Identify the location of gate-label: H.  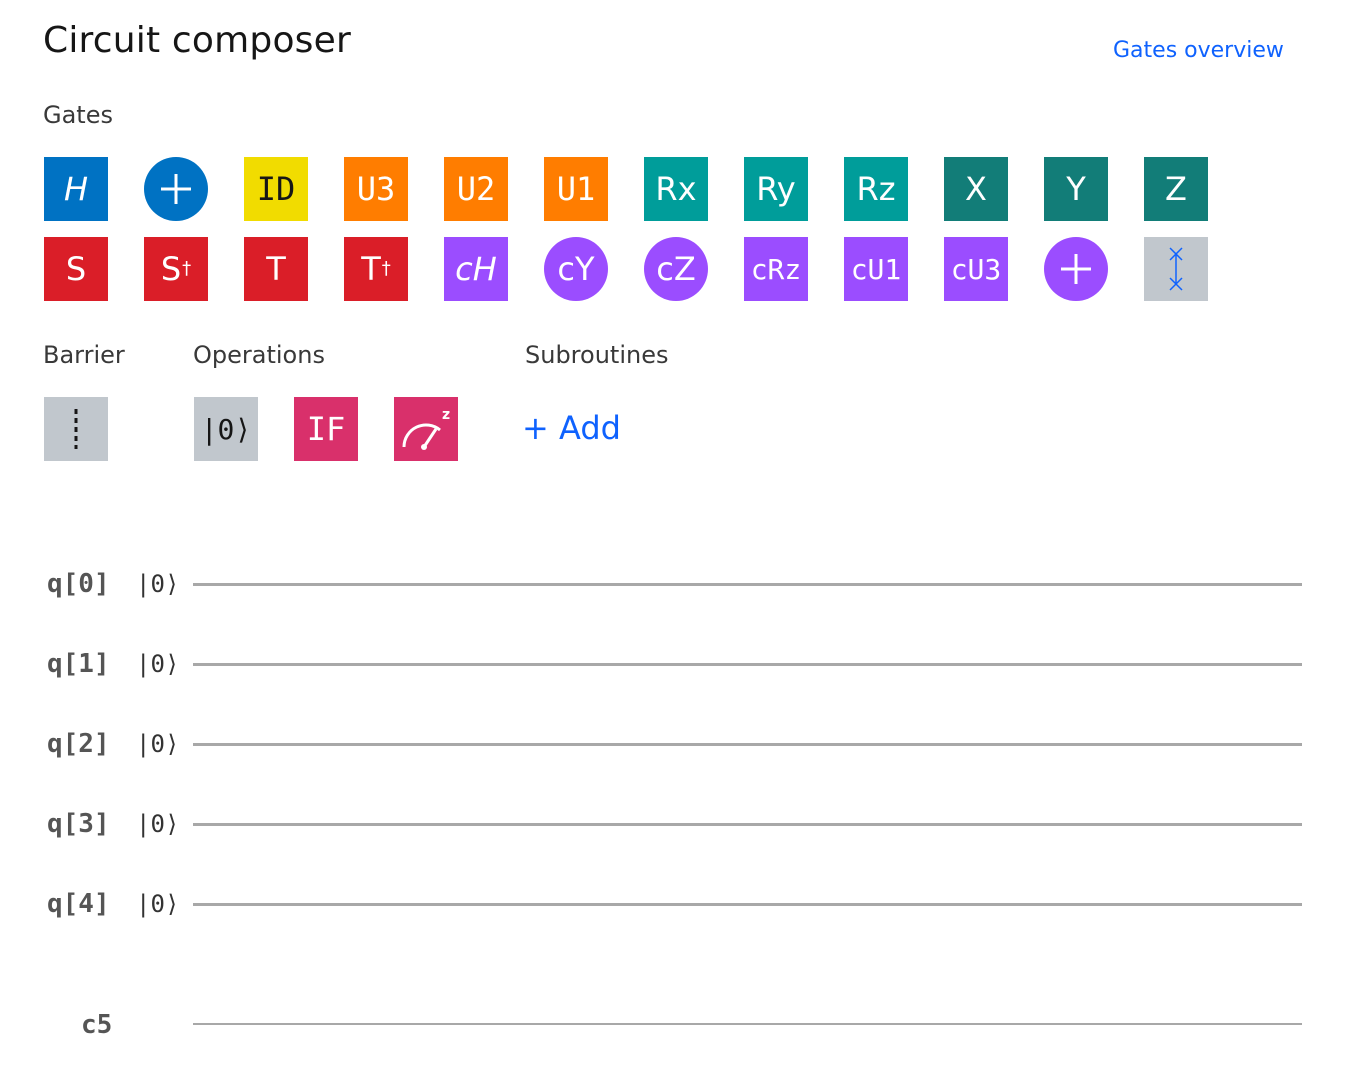
(76, 189).